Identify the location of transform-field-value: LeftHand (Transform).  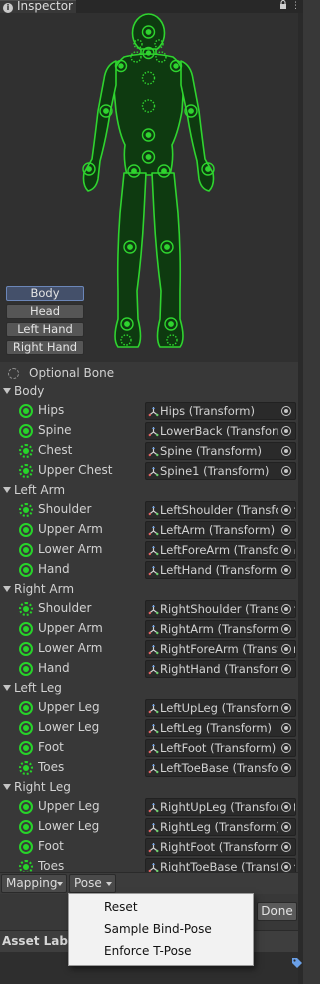
(221, 570).